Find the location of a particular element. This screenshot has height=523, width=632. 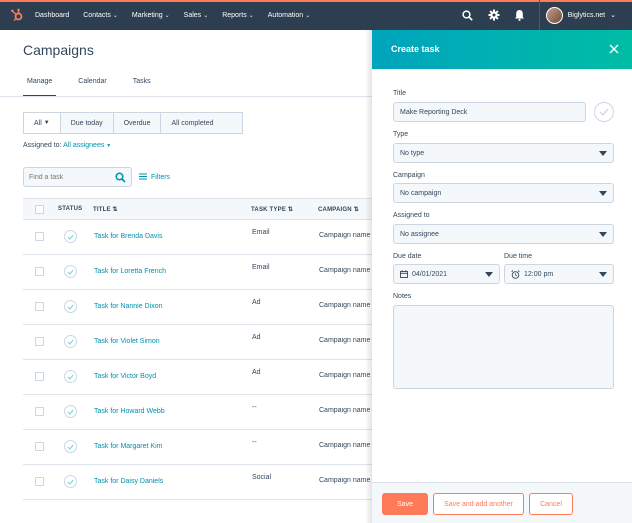

assigned-to-value: No assignee is located at coordinates (419, 234).